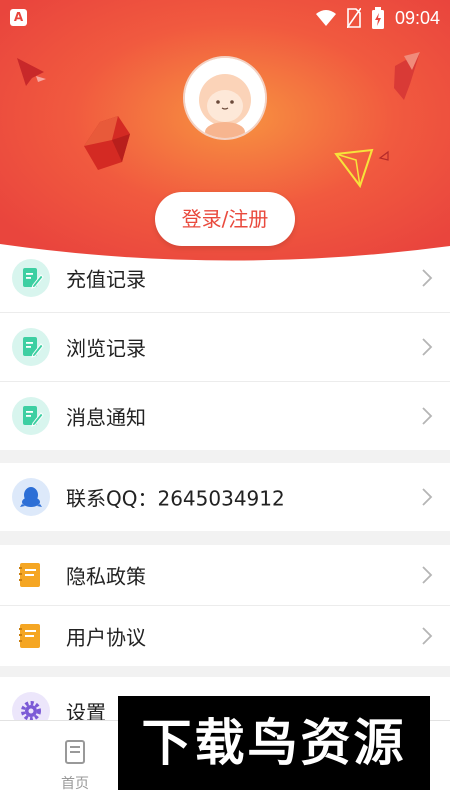 This screenshot has height=801, width=450. What do you see at coordinates (106, 279) in the screenshot?
I see `menu-item-label: 充值记录` at bounding box center [106, 279].